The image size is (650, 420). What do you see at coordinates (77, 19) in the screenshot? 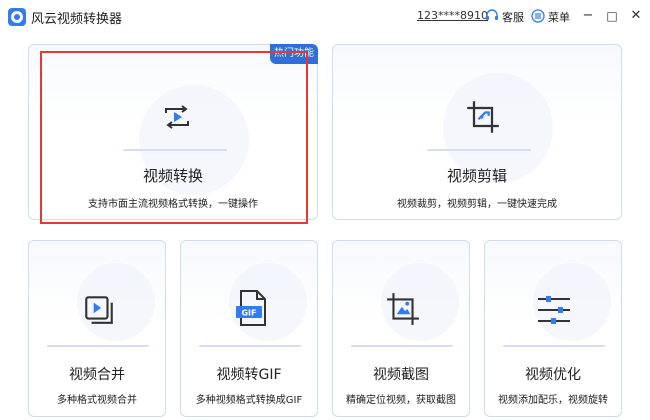
I see `app-title: 风云视频转换器` at bounding box center [77, 19].